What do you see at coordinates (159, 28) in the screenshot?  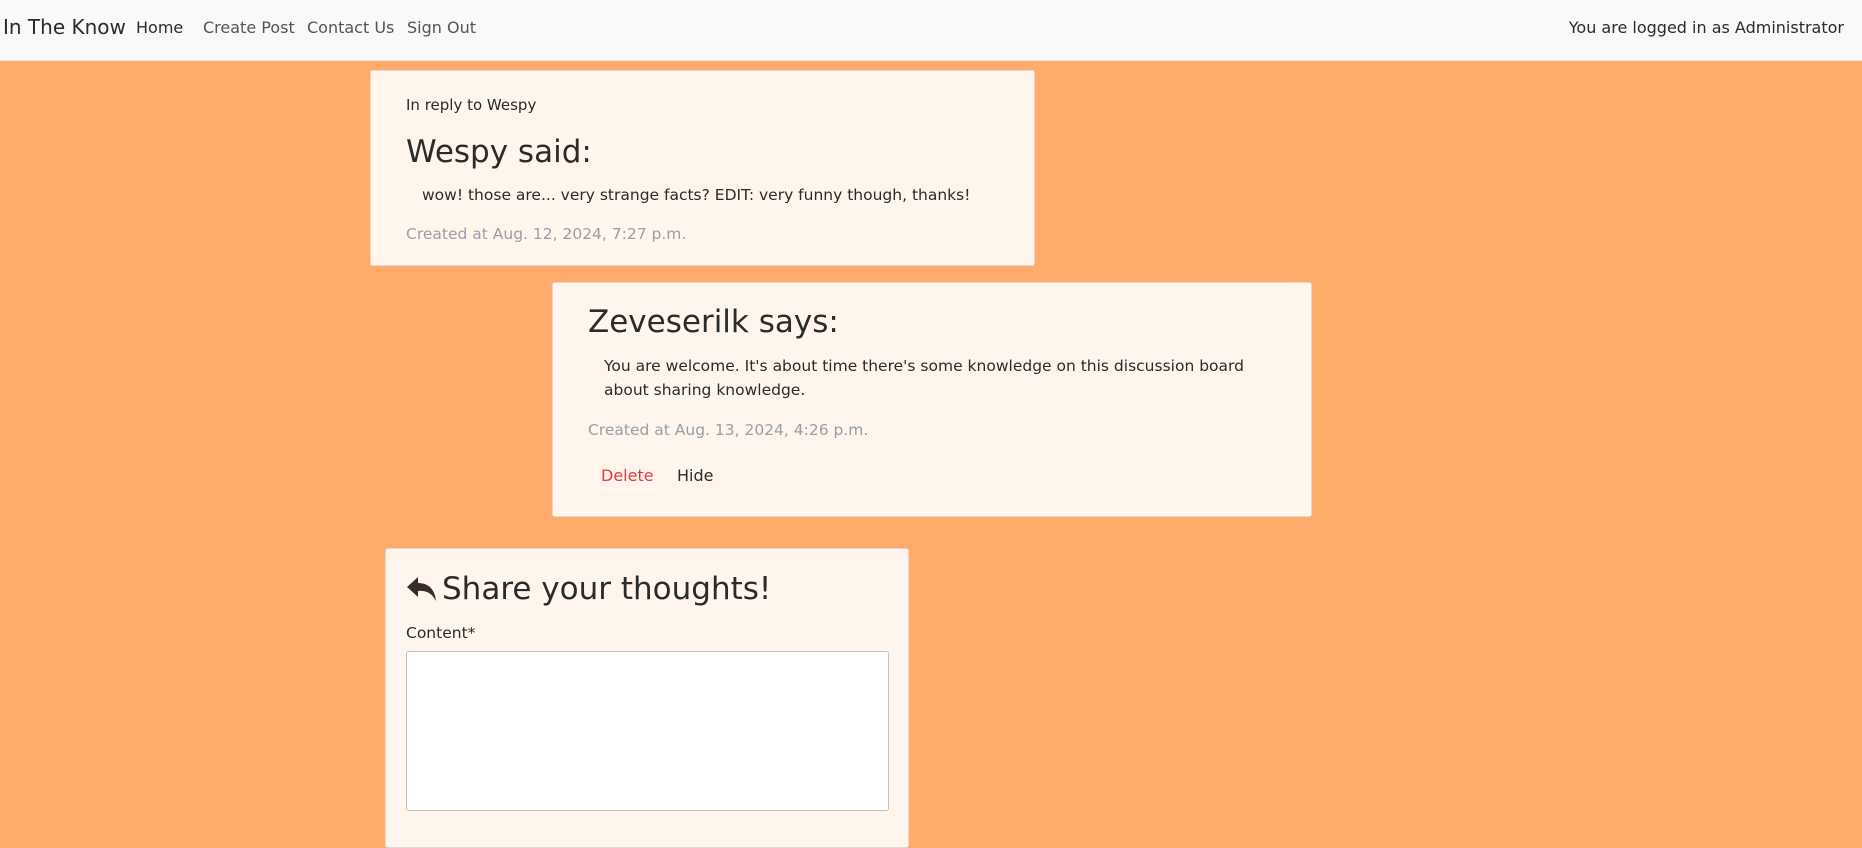 I see `nav-link-home: Home` at bounding box center [159, 28].